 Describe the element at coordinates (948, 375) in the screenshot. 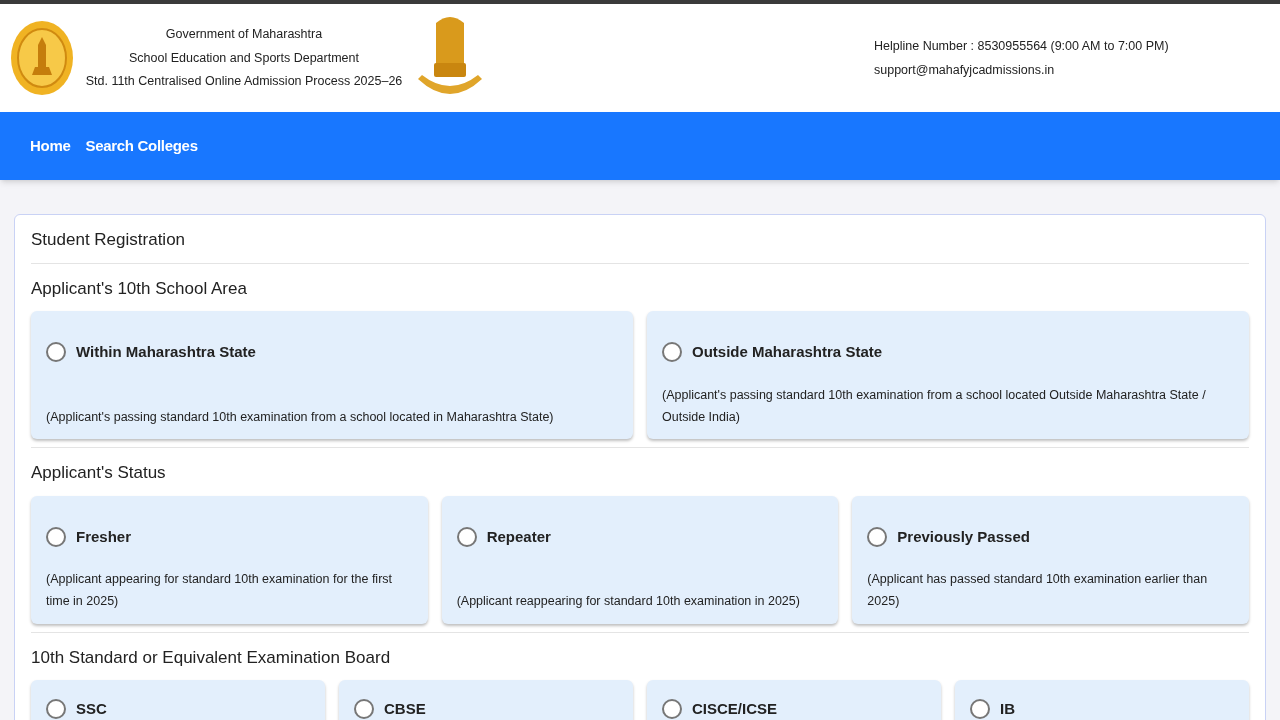

I see `option-card: Outside Maharashtra State (Applicant's passing standard 10th examination from a school located Outside Maharashtra State / Outside India)` at that location.